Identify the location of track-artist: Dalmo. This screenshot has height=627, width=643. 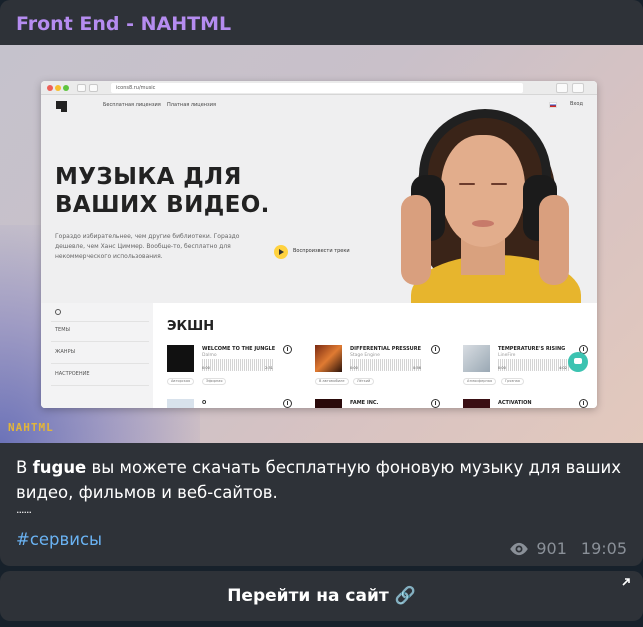
(209, 355).